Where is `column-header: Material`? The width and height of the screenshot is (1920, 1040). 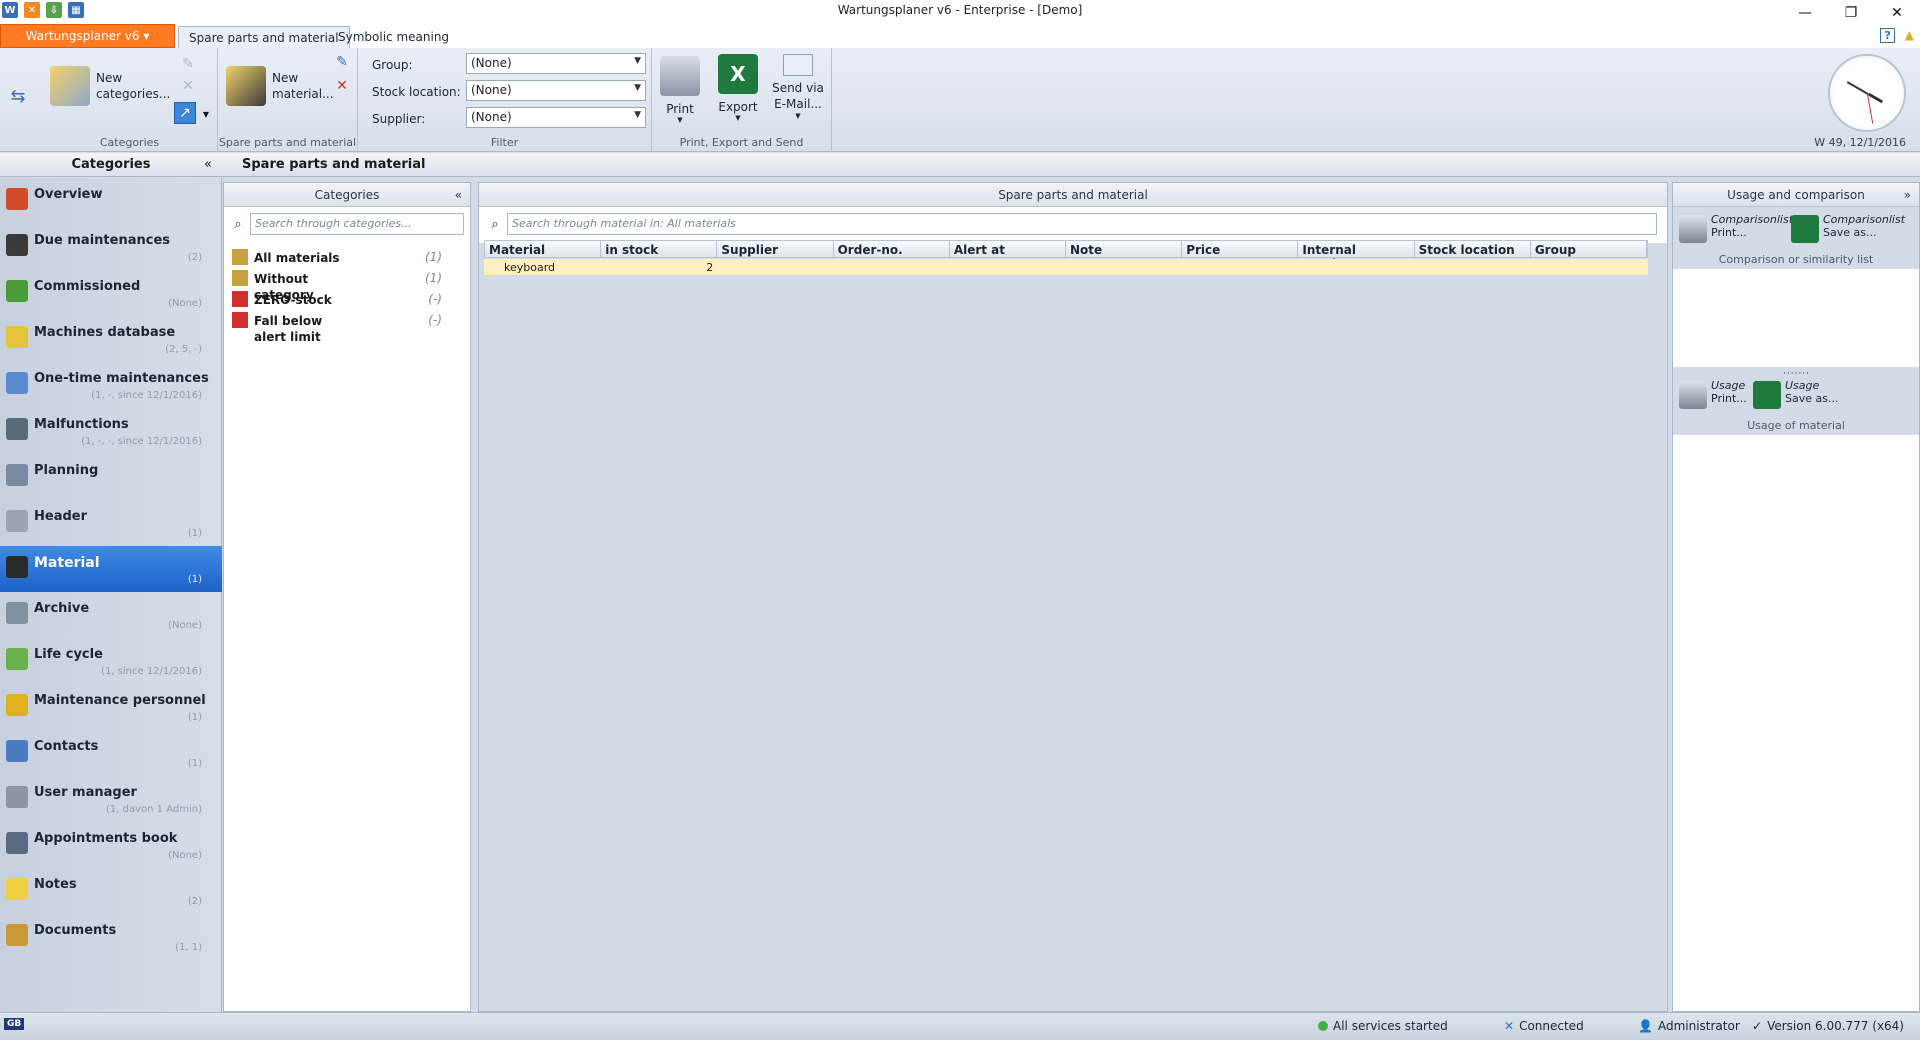 column-header: Material is located at coordinates (543, 249).